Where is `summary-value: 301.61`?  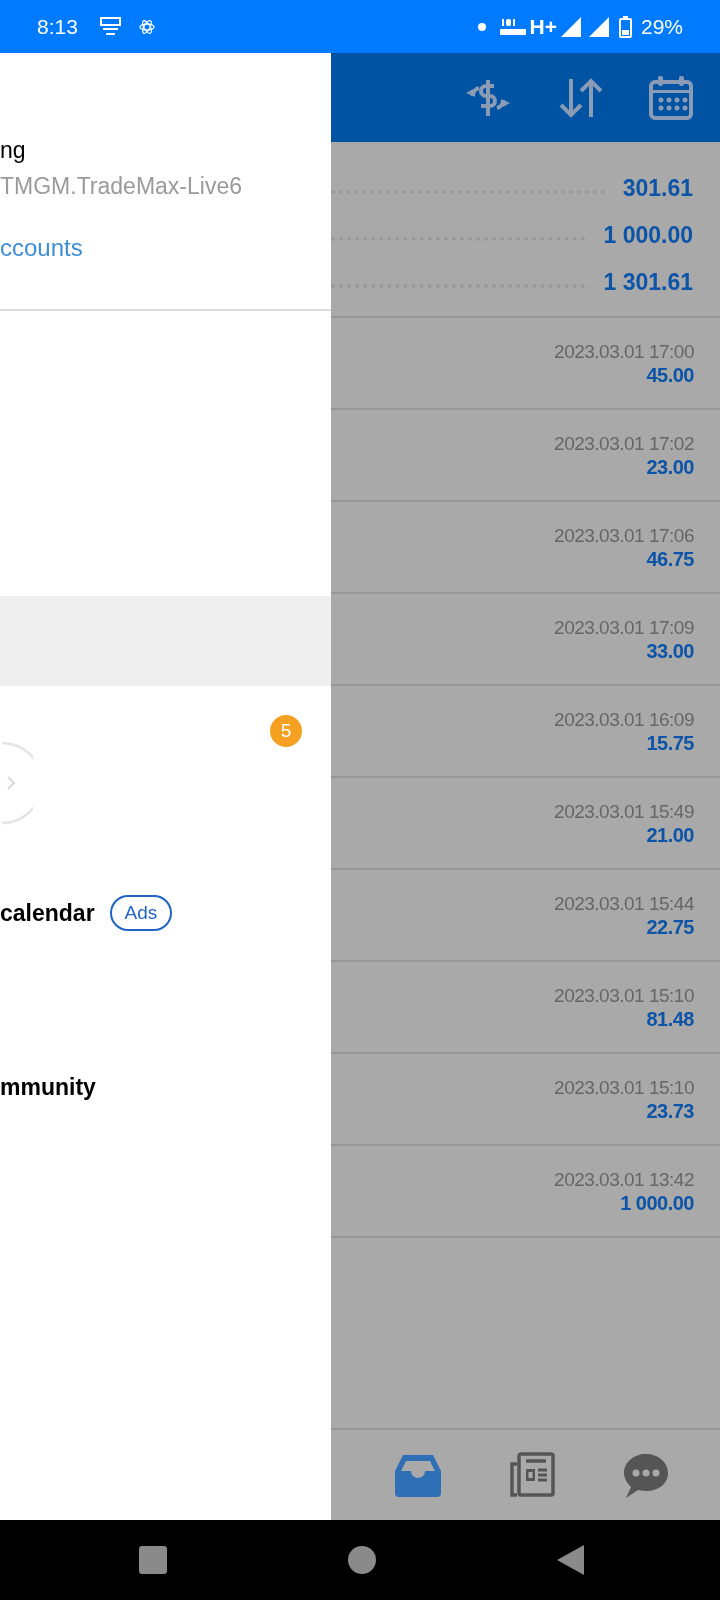 summary-value: 301.61 is located at coordinates (657, 189).